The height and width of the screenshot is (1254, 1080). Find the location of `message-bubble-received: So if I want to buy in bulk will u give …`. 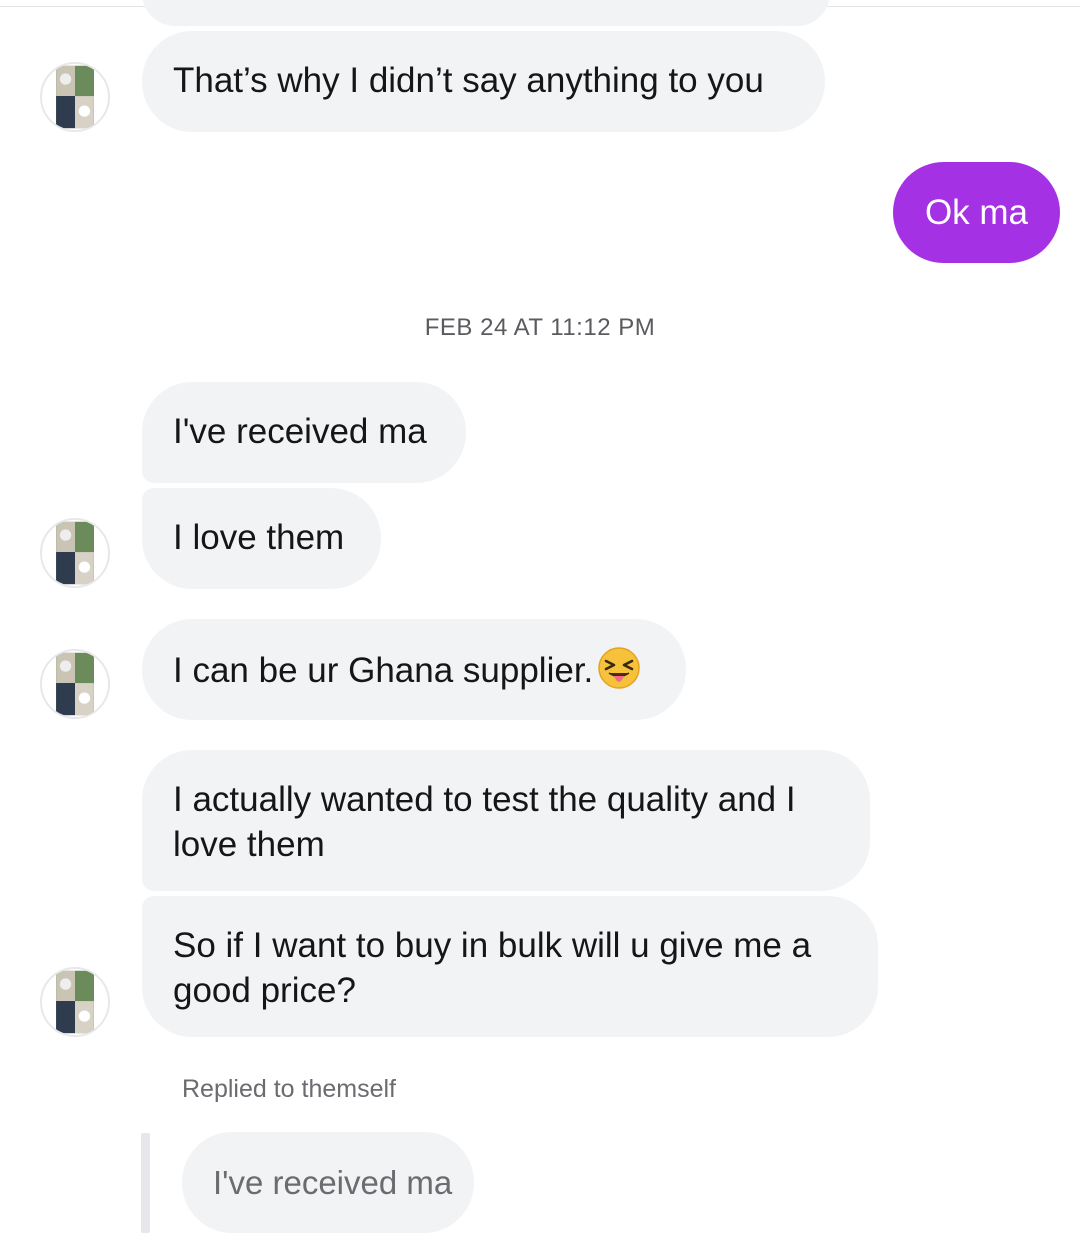

message-bubble-received: So if I want to buy in bulk will u give … is located at coordinates (510, 966).